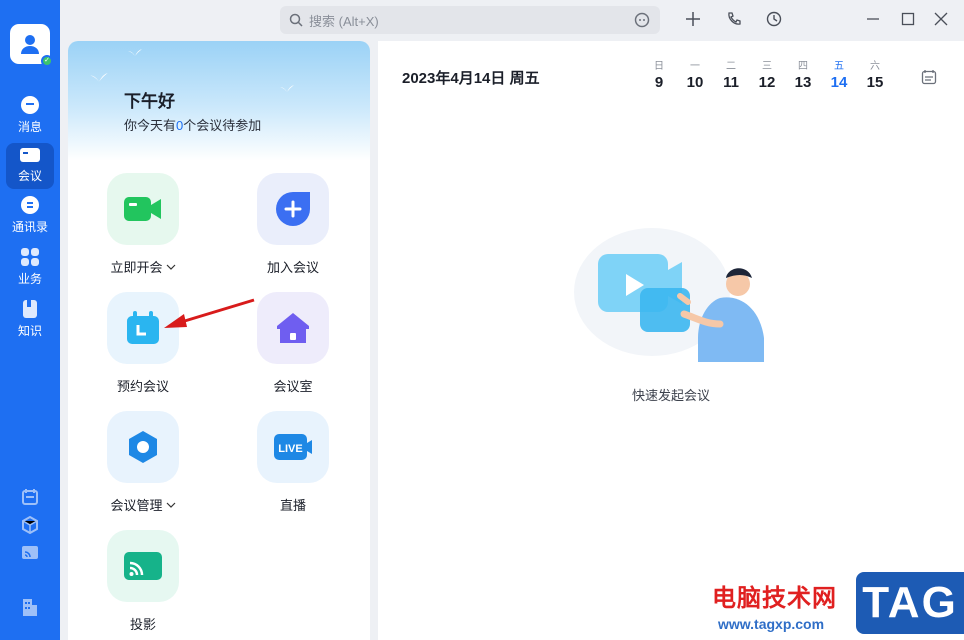 The height and width of the screenshot is (640, 964). What do you see at coordinates (875, 66) in the screenshot?
I see `weekday-label: 六` at bounding box center [875, 66].